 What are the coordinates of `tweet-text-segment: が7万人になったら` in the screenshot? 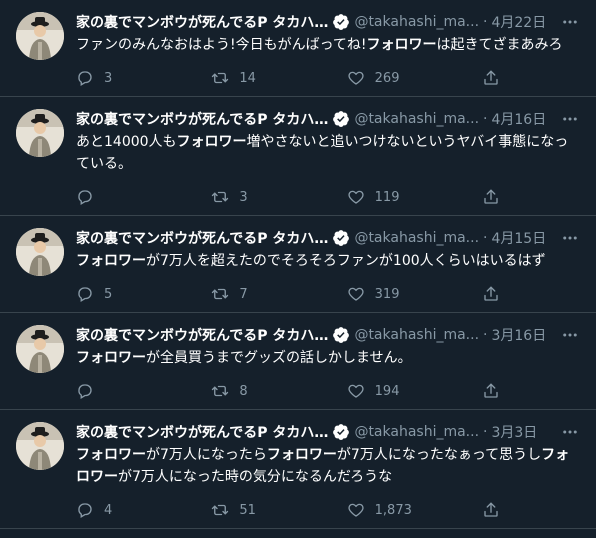 It's located at (206, 455).